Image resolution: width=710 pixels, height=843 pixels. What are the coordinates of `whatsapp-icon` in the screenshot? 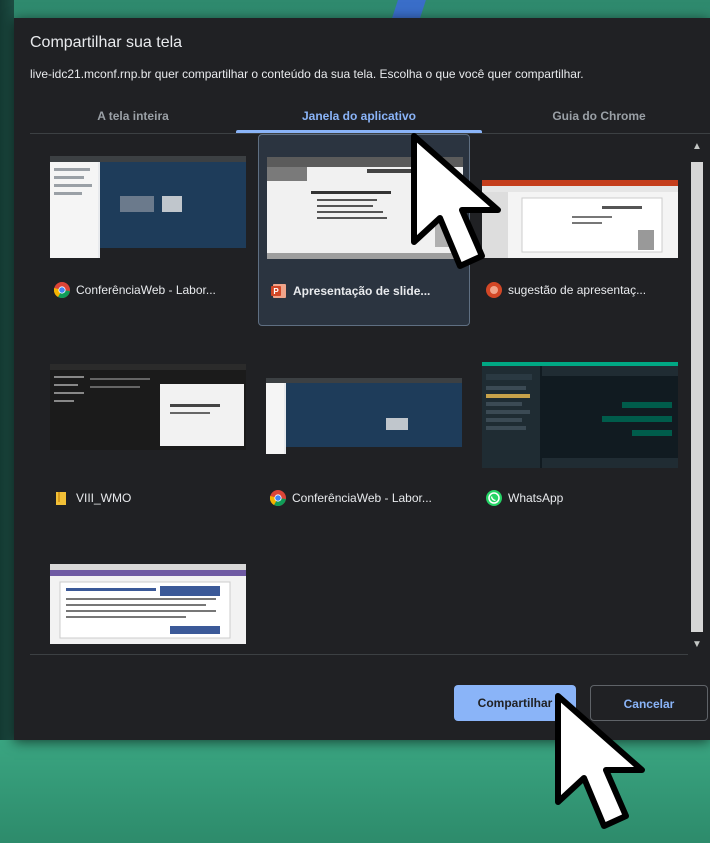 It's located at (494, 498).